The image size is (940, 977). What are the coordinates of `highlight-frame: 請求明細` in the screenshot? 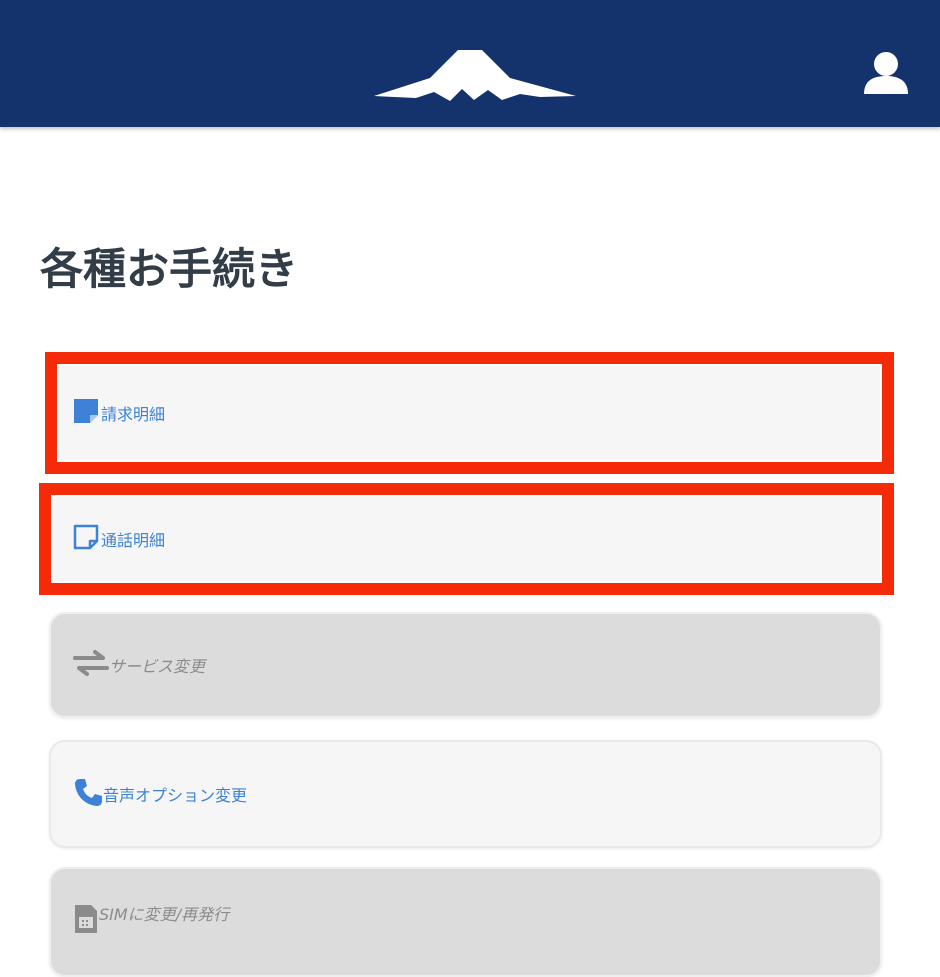 It's located at (469, 413).